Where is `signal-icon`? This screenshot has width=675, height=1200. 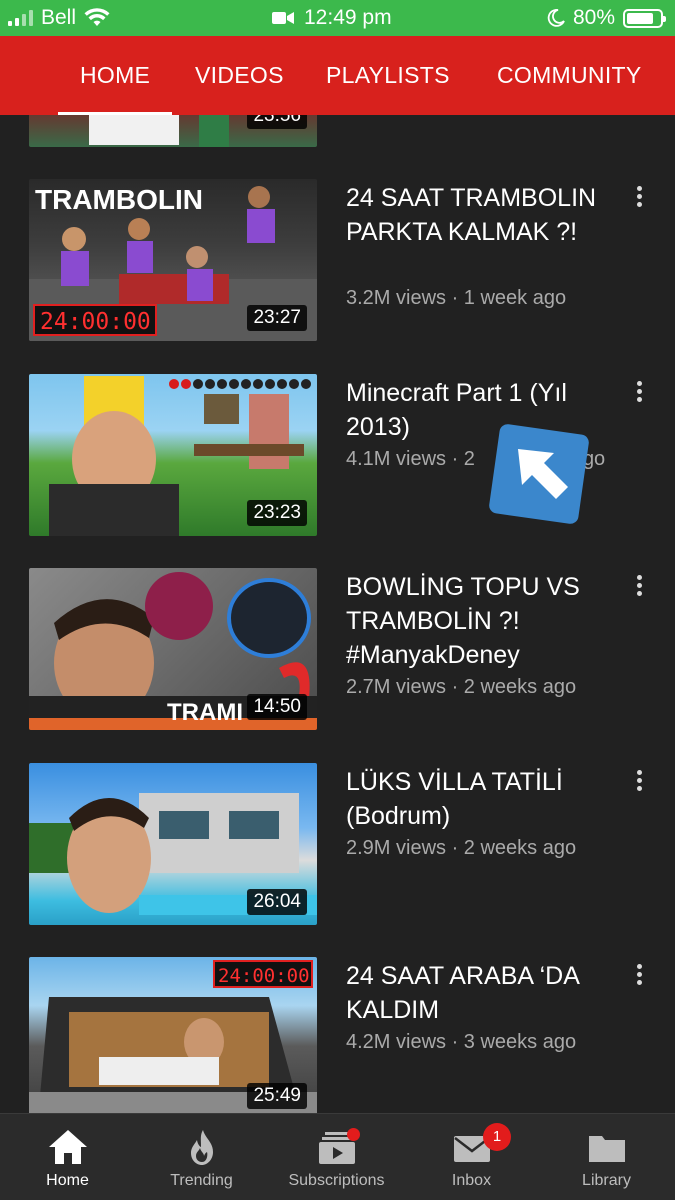 signal-icon is located at coordinates (20, 18).